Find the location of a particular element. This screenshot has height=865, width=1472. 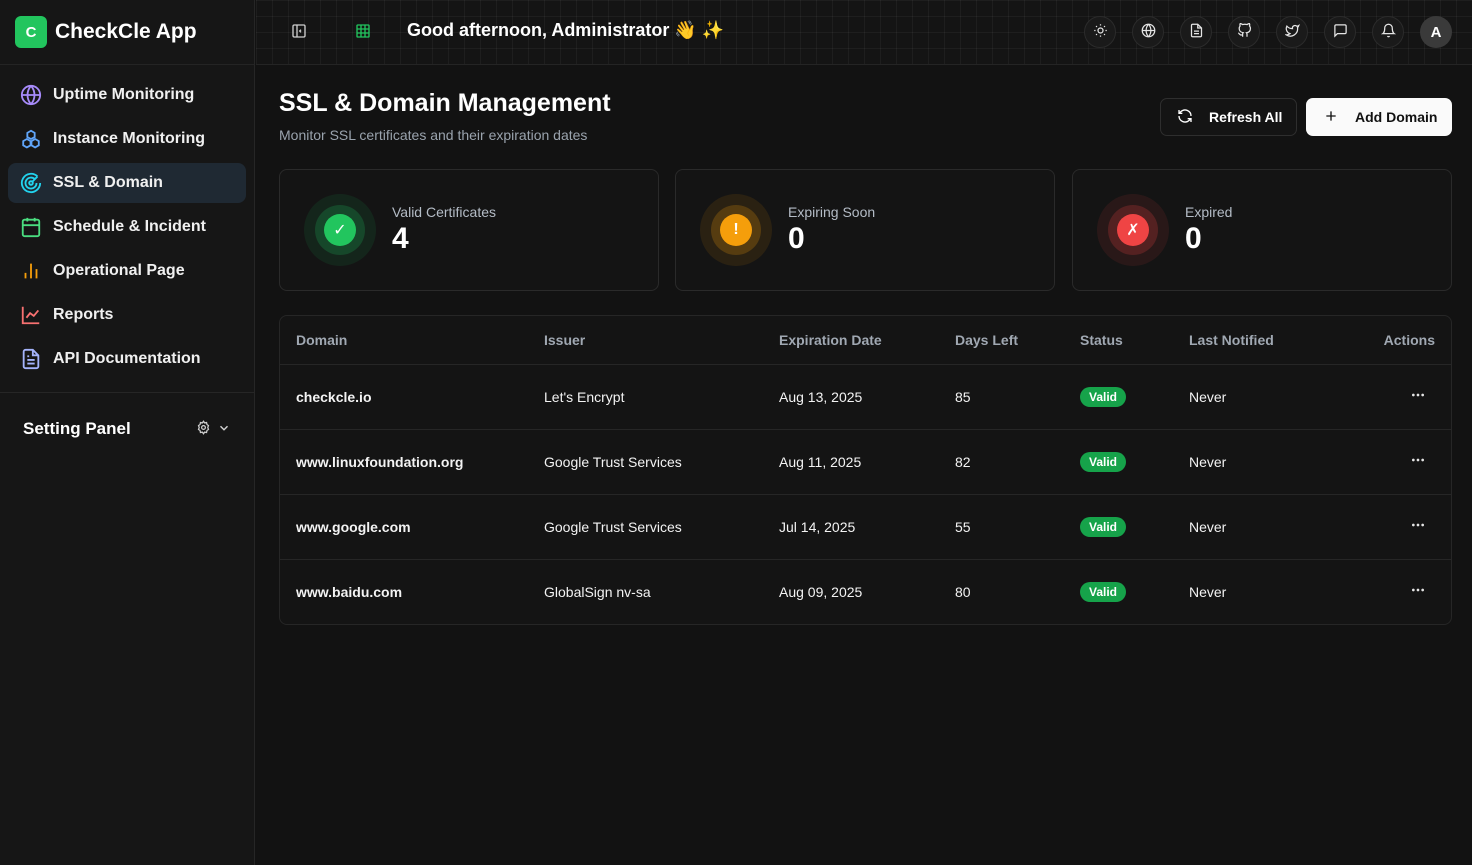

sidebar-item-label: Instance Monitoring is located at coordinates (129, 138).